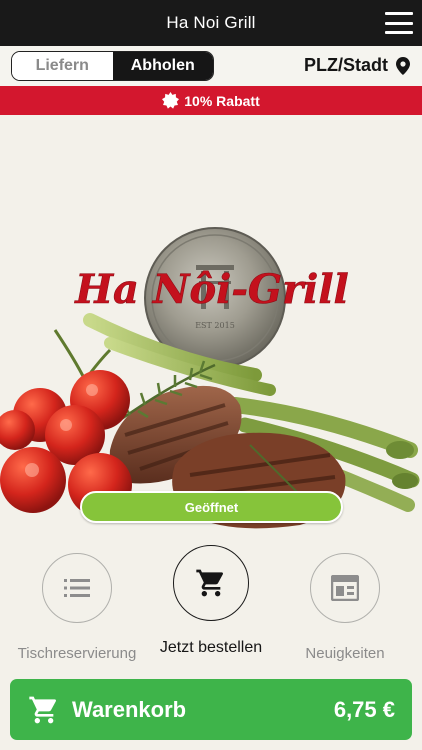 The height and width of the screenshot is (750, 422). Describe the element at coordinates (162, 66) in the screenshot. I see `mode-option-abholen: Abholen` at that location.